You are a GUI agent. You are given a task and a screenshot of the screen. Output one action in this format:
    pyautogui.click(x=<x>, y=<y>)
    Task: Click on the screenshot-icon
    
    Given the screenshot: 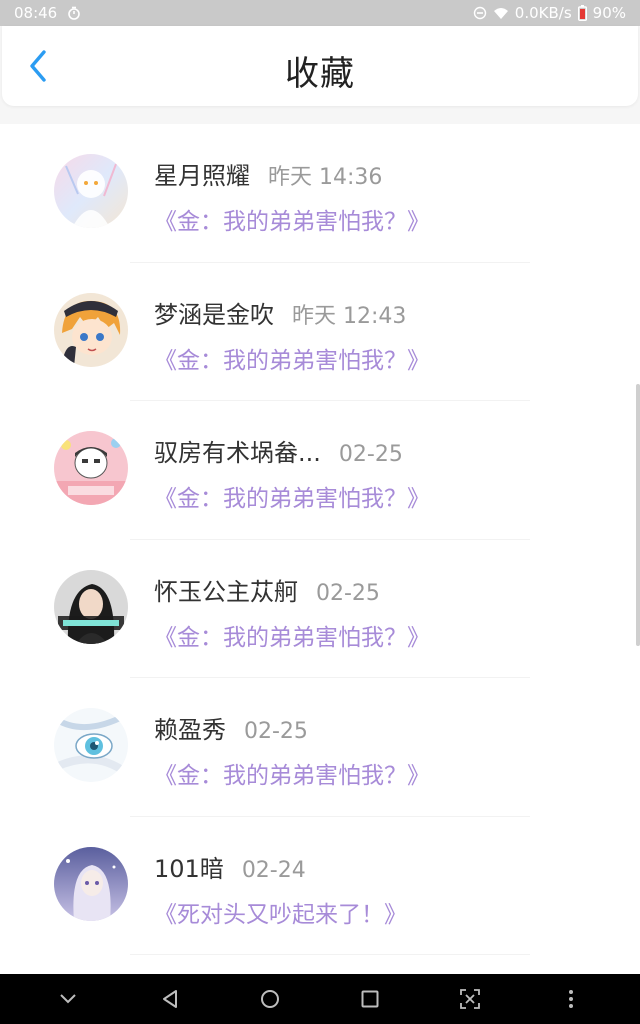 What is the action you would take?
    pyautogui.click(x=470, y=999)
    